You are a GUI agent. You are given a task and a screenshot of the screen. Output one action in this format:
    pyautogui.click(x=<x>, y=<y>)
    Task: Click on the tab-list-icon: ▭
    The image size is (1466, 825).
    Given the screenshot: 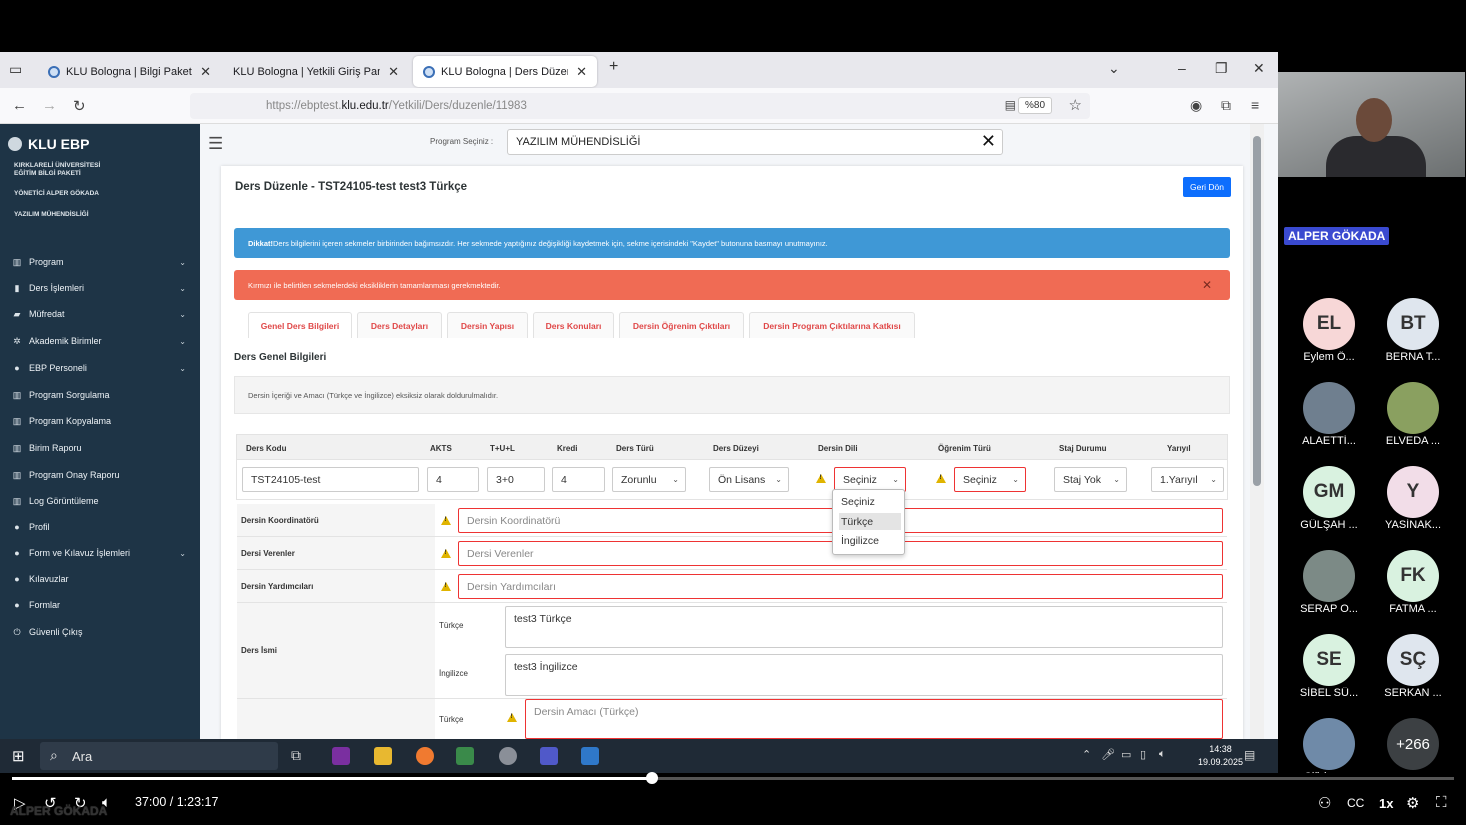 What is the action you would take?
    pyautogui.click(x=15, y=69)
    